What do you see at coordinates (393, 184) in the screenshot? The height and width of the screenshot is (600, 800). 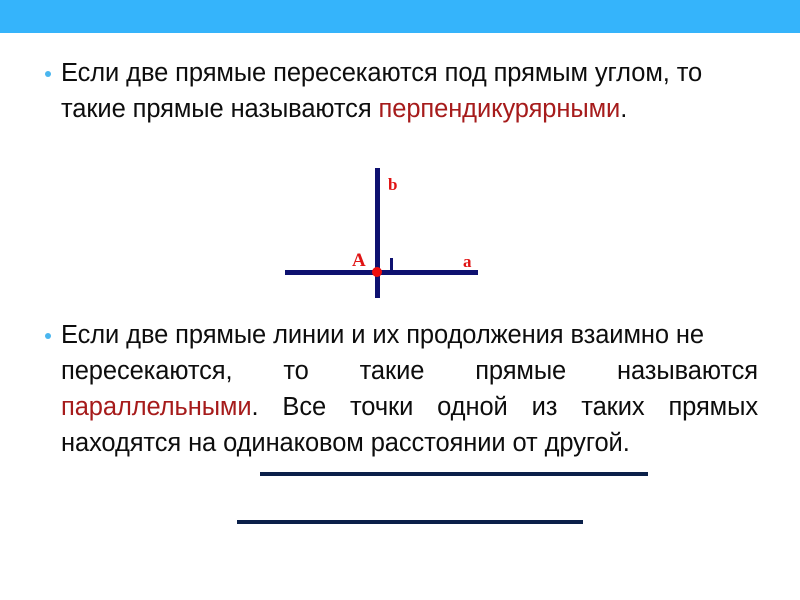 I see `figure-label-b: b` at bounding box center [393, 184].